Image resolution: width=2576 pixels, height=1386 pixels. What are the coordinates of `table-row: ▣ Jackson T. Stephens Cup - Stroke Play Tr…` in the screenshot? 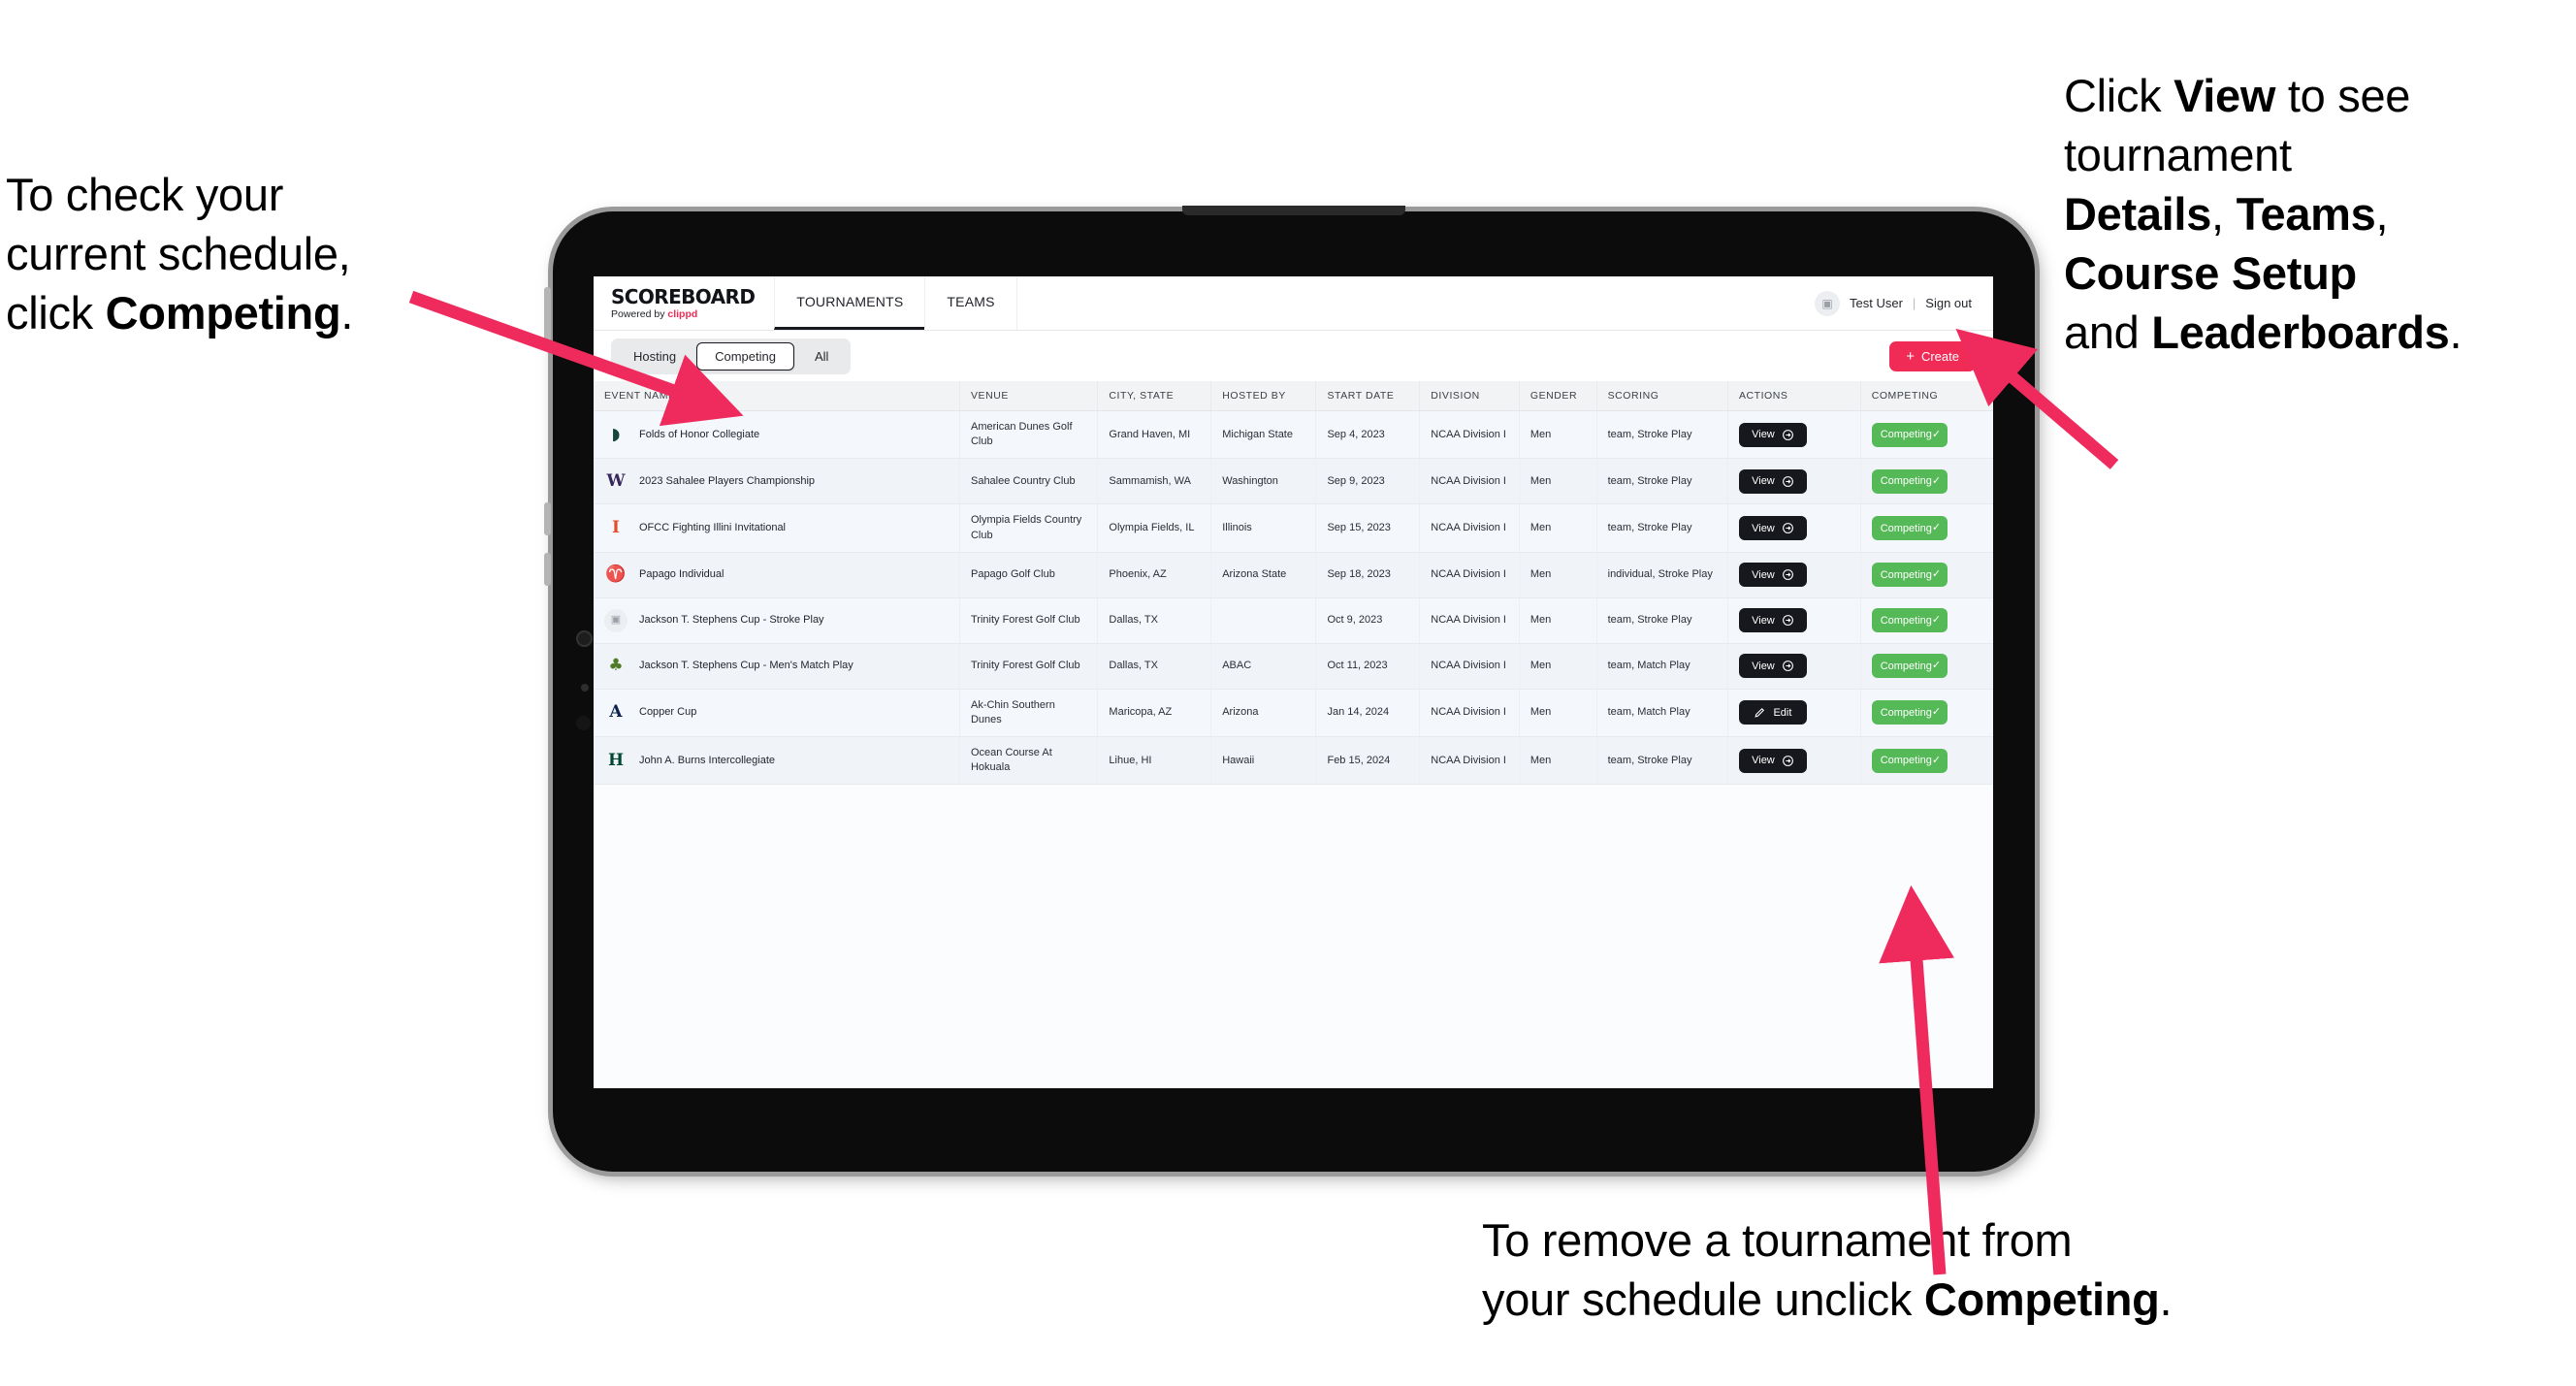 It's located at (1293, 620).